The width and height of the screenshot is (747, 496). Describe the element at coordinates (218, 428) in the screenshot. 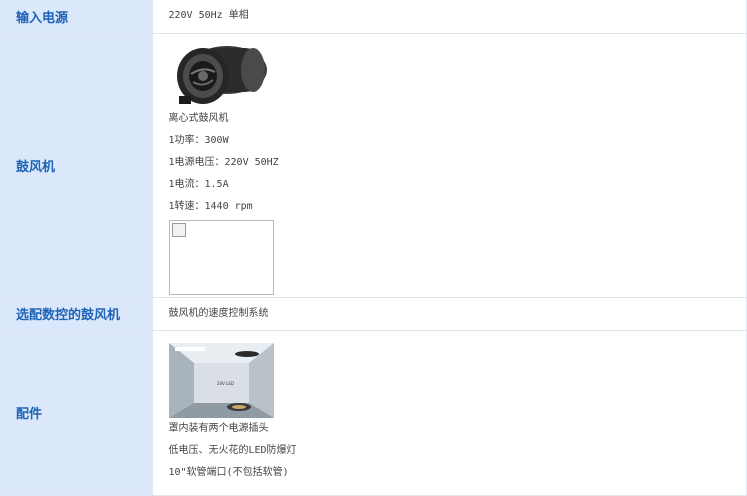

I see `accessory-sockets-text: 罩内装有两个电源插头` at that location.